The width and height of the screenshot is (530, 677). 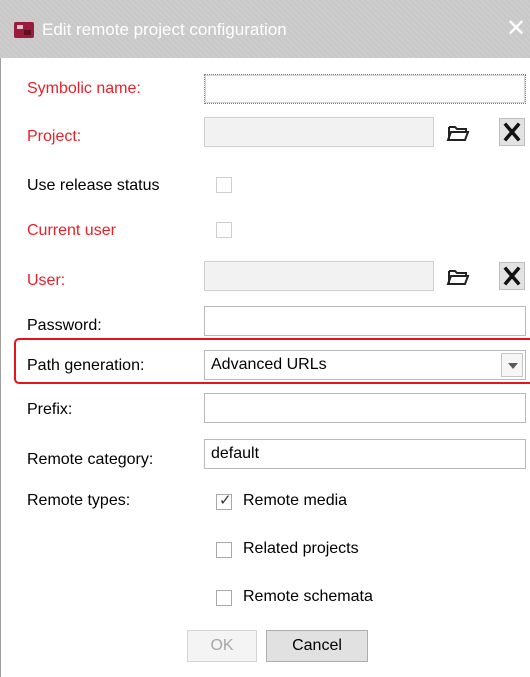 I want to click on checkmark-icon: ✓, so click(x=225, y=500).